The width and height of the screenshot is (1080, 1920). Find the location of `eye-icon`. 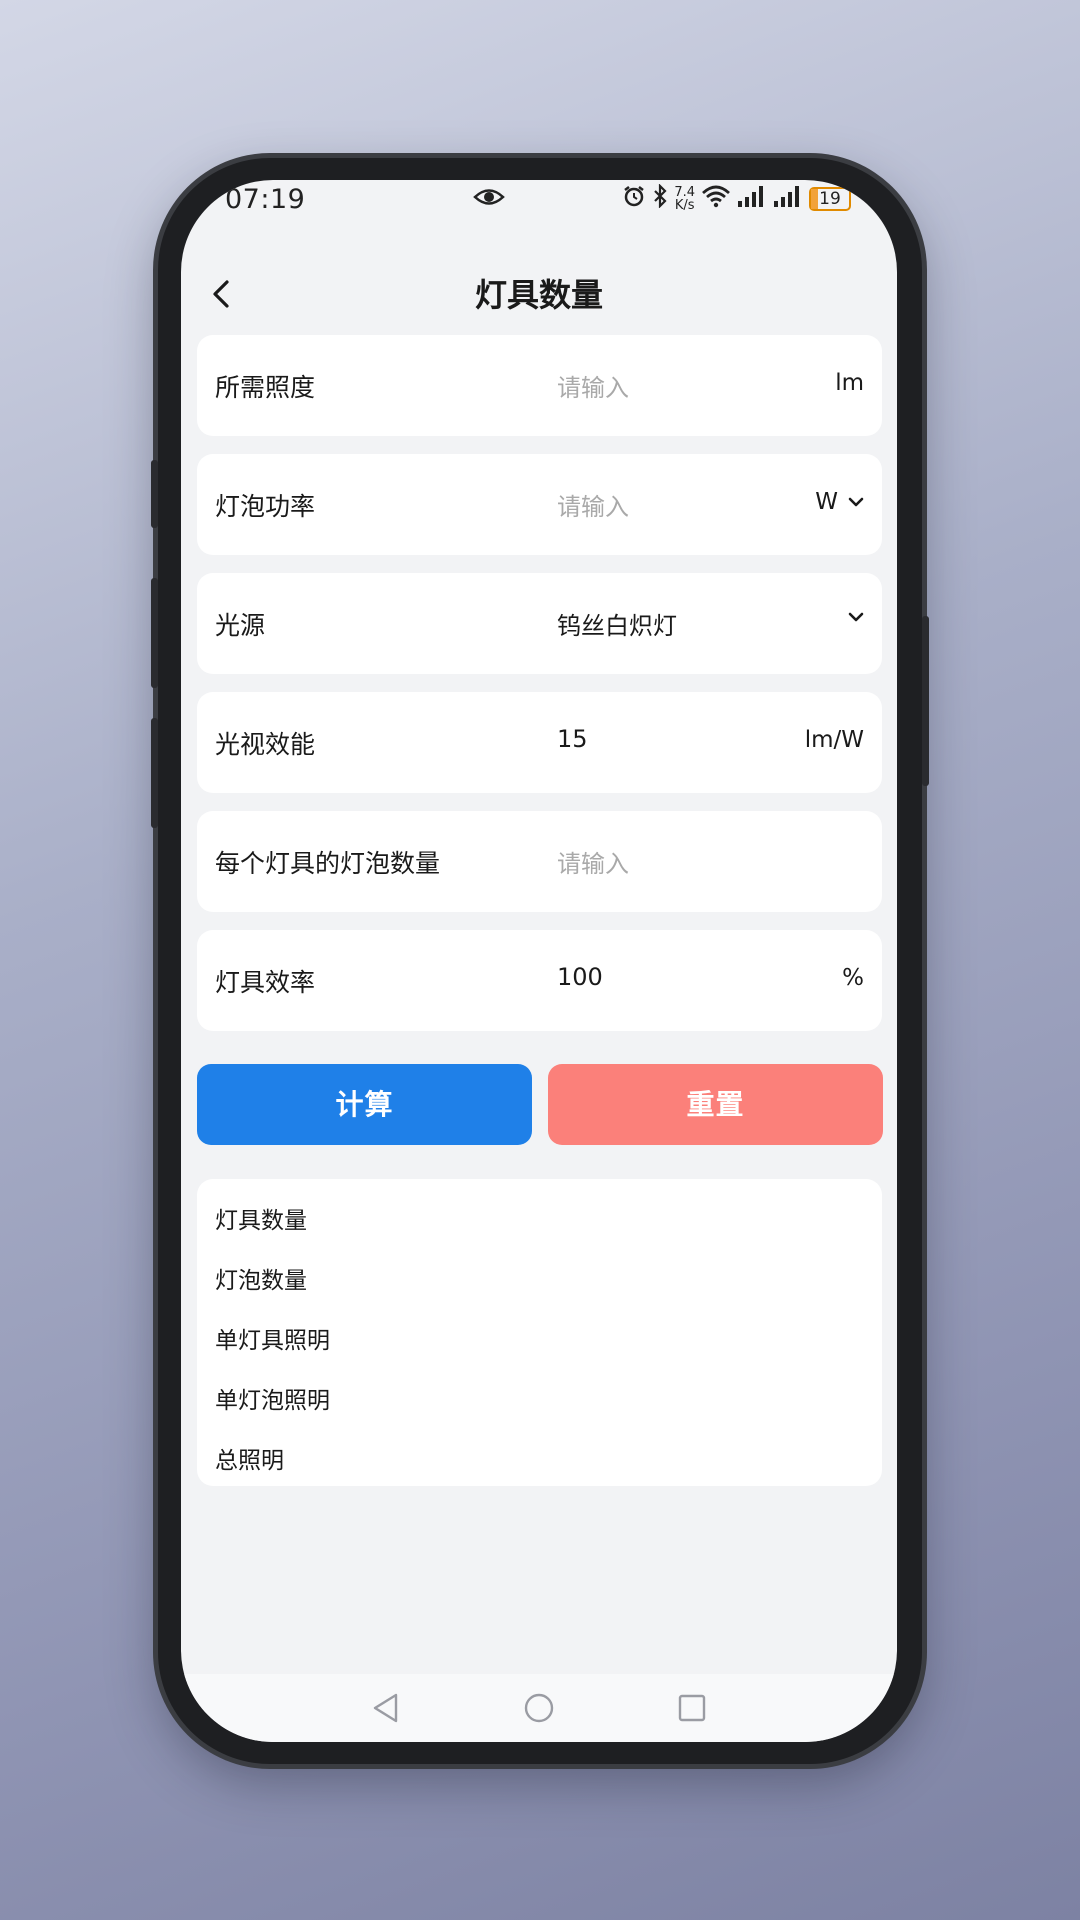

eye-icon is located at coordinates (489, 200).